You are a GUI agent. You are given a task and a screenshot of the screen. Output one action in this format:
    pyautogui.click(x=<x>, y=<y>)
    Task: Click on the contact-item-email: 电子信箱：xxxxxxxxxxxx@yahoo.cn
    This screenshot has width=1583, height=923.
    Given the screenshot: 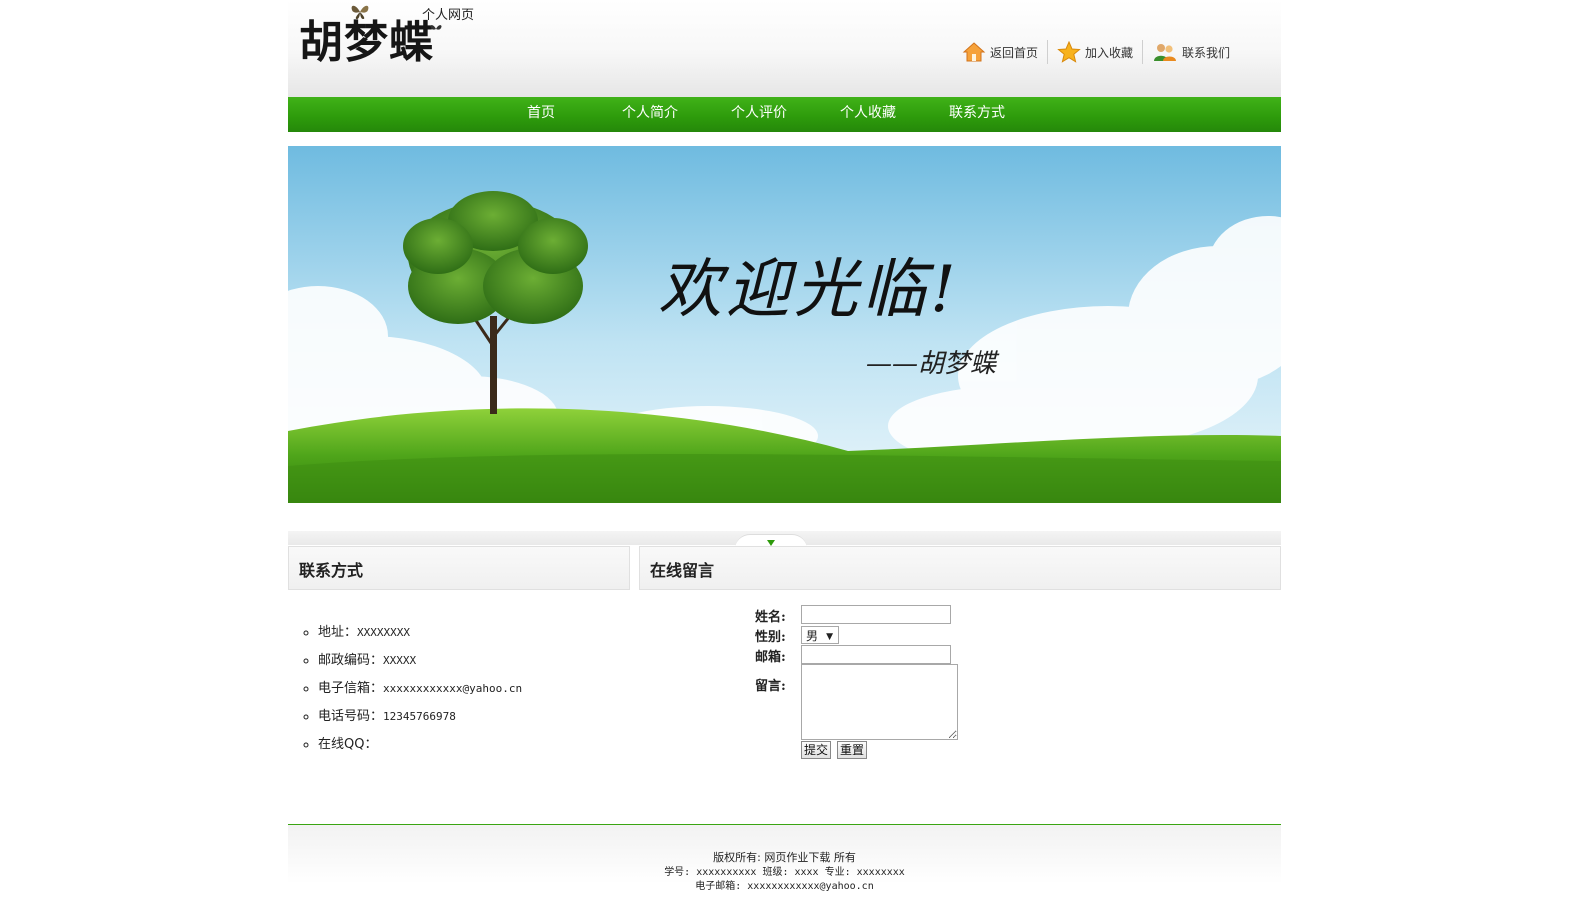 What is the action you would take?
    pyautogui.click(x=420, y=692)
    